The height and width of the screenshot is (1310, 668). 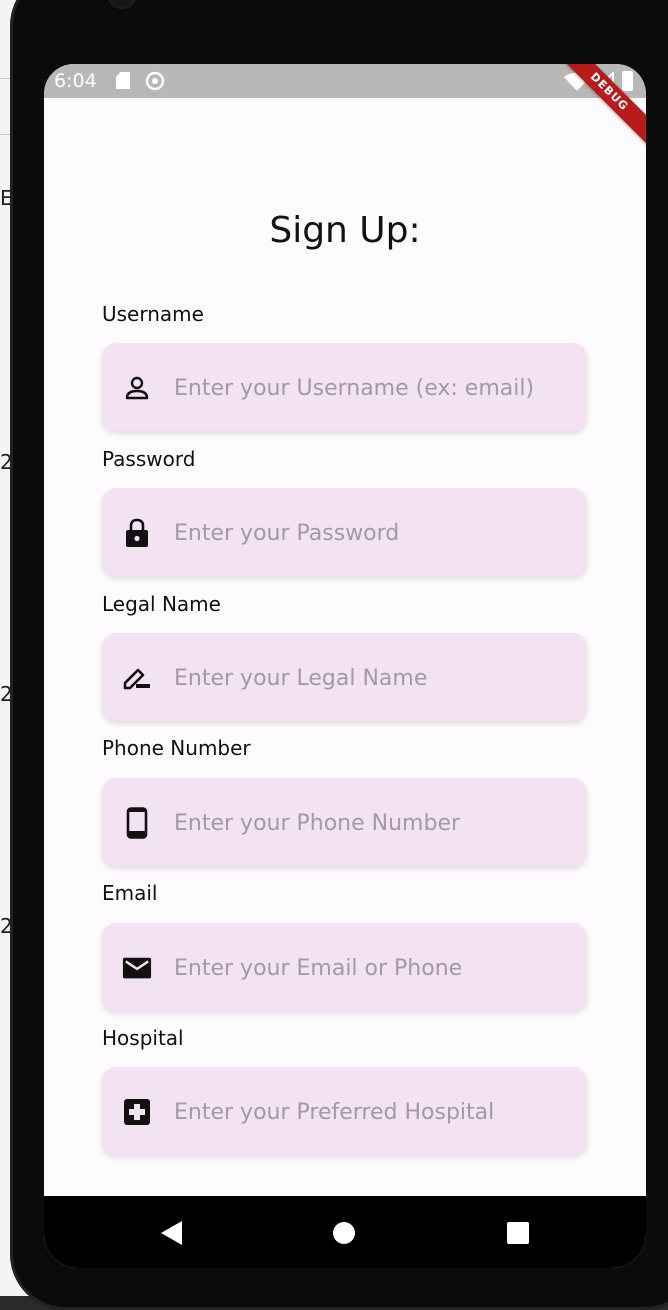 I want to click on hospital-icon, so click(x=137, y=1112).